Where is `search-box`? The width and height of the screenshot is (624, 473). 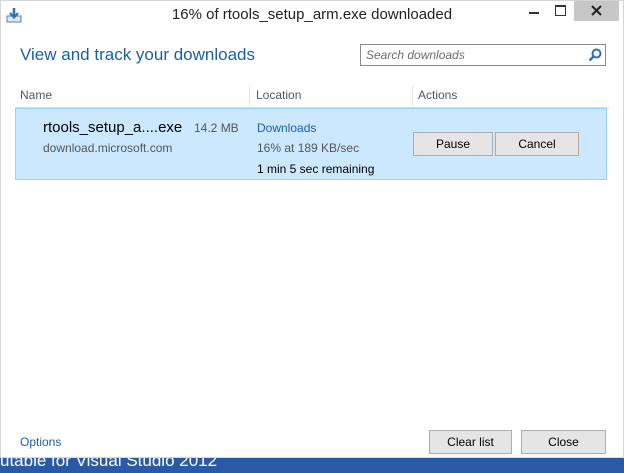 search-box is located at coordinates (483, 55).